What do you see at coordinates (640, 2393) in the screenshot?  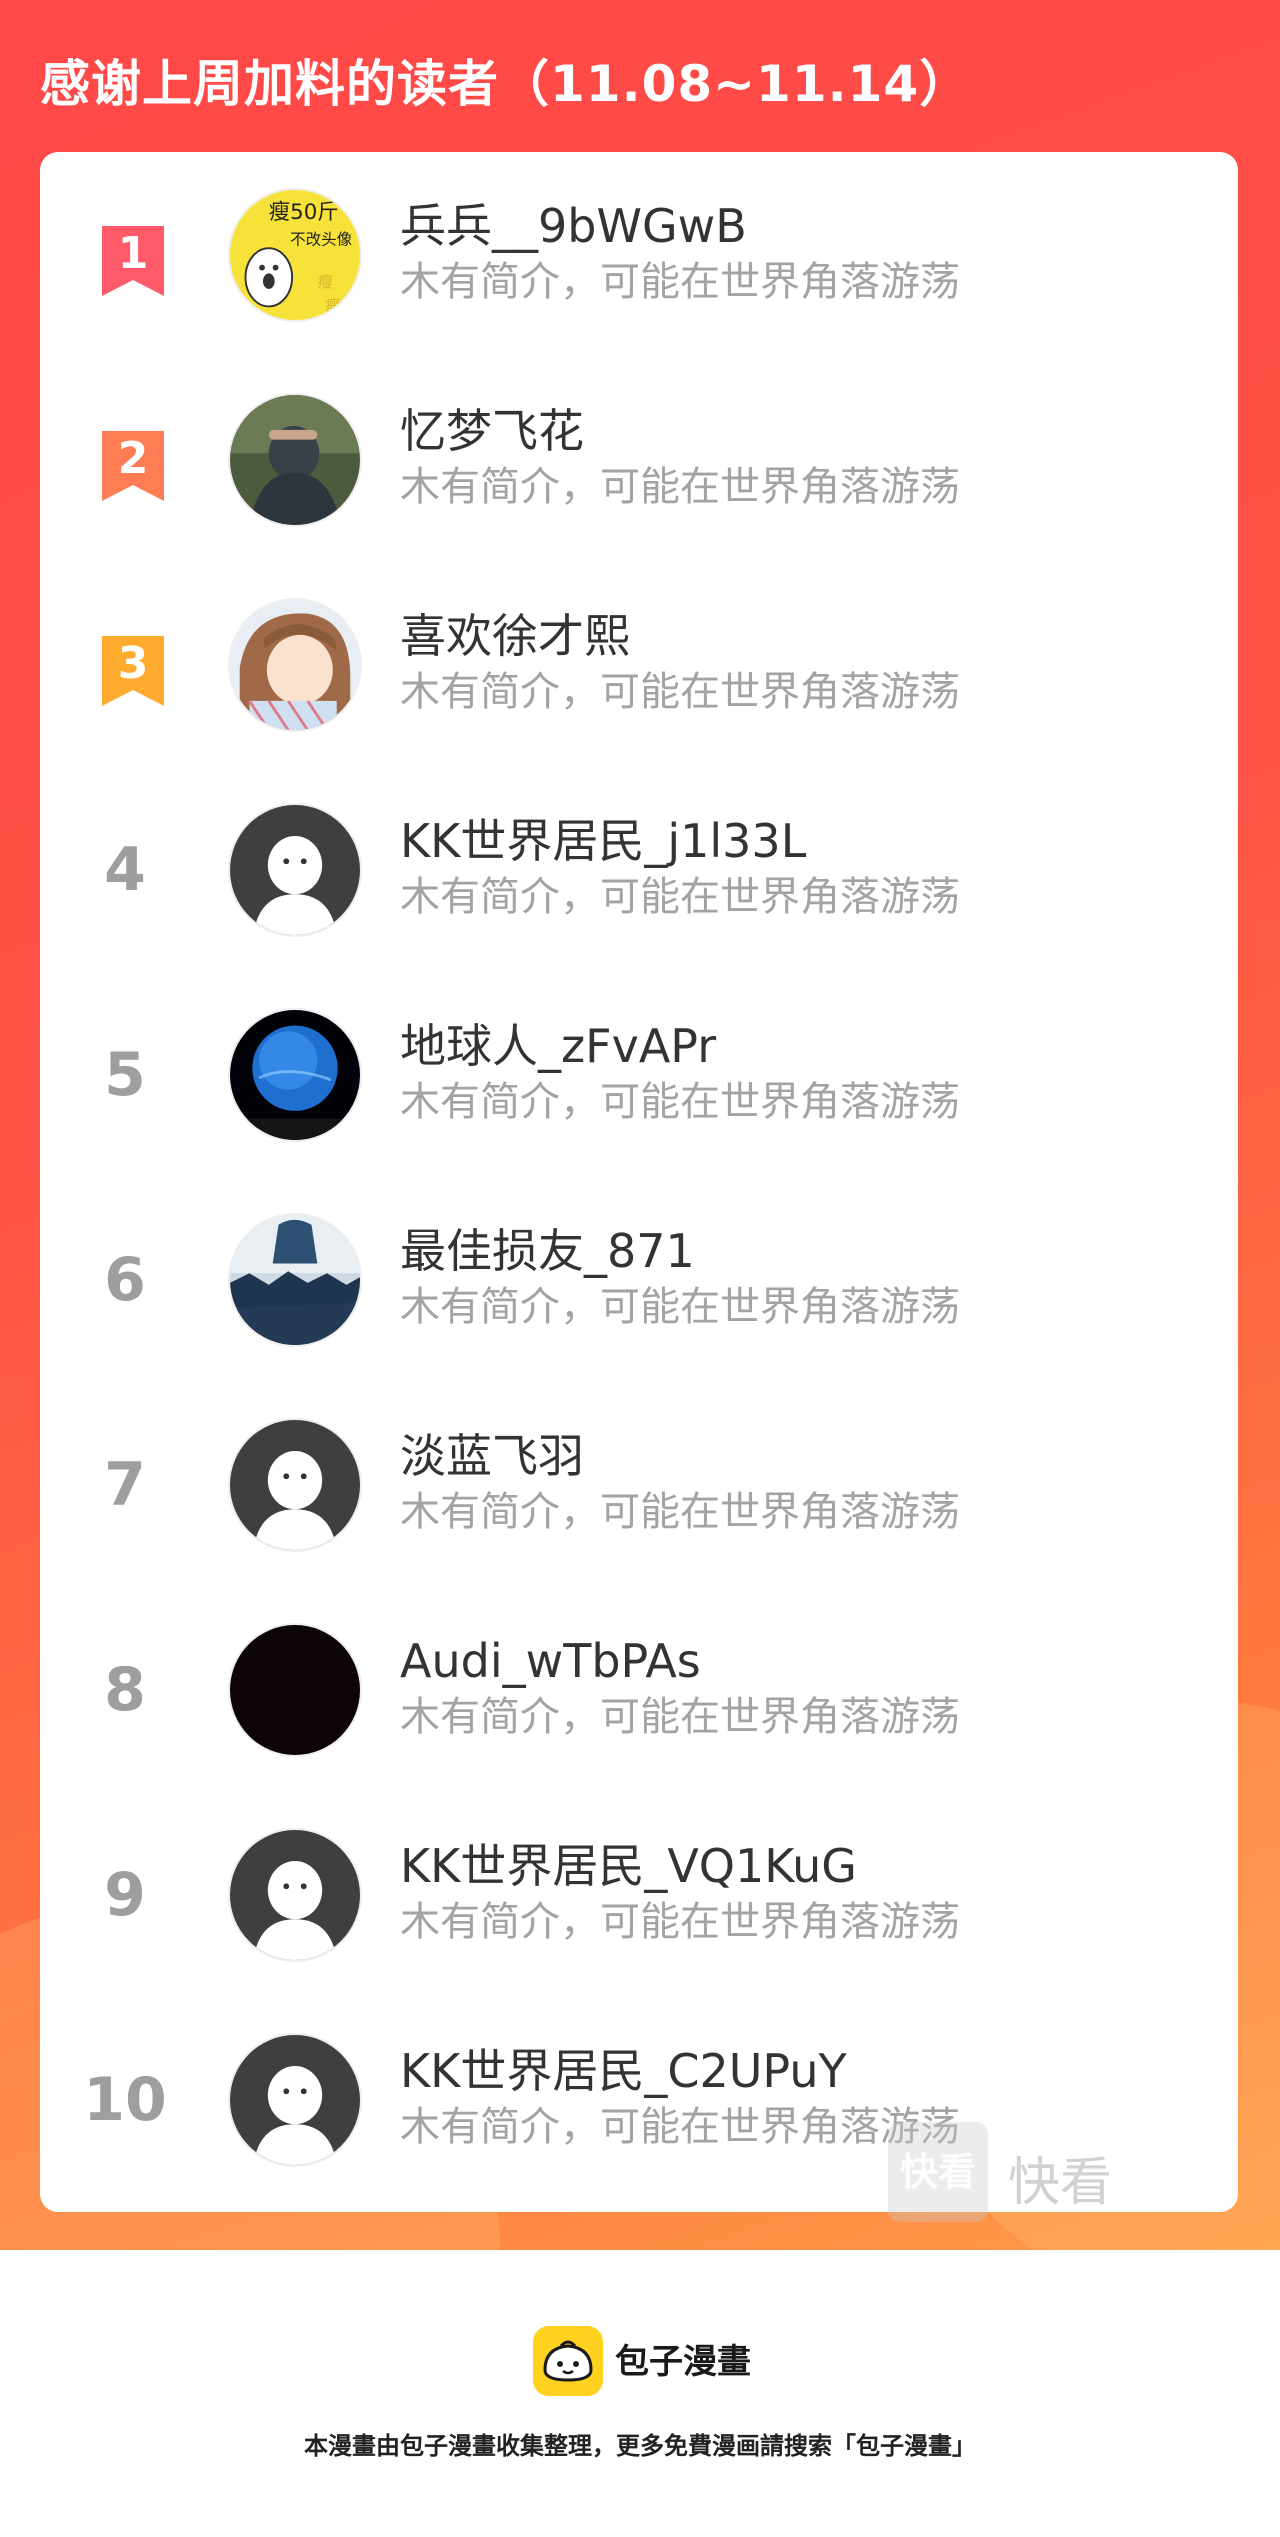 I see `footer: 包子漫畫 本漫畫由包子漫畫收集整理，更多免費漫画請搜索「包子漫畫」` at bounding box center [640, 2393].